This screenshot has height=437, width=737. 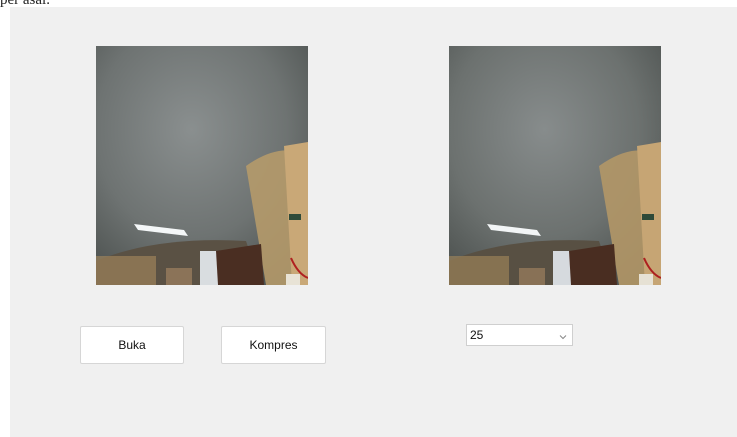 I want to click on compress-button: Kompres, so click(x=273, y=345).